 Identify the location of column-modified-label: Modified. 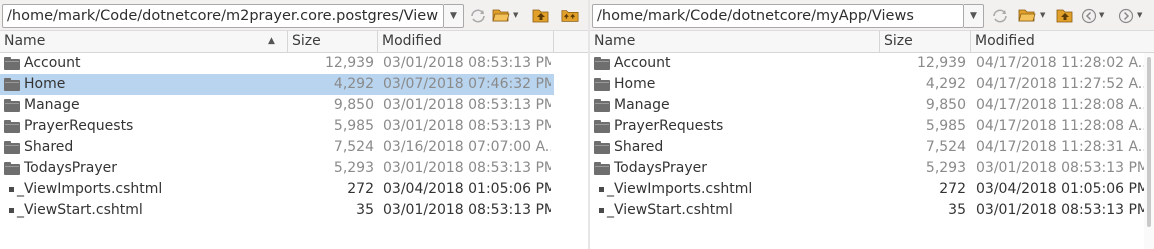
(1005, 41).